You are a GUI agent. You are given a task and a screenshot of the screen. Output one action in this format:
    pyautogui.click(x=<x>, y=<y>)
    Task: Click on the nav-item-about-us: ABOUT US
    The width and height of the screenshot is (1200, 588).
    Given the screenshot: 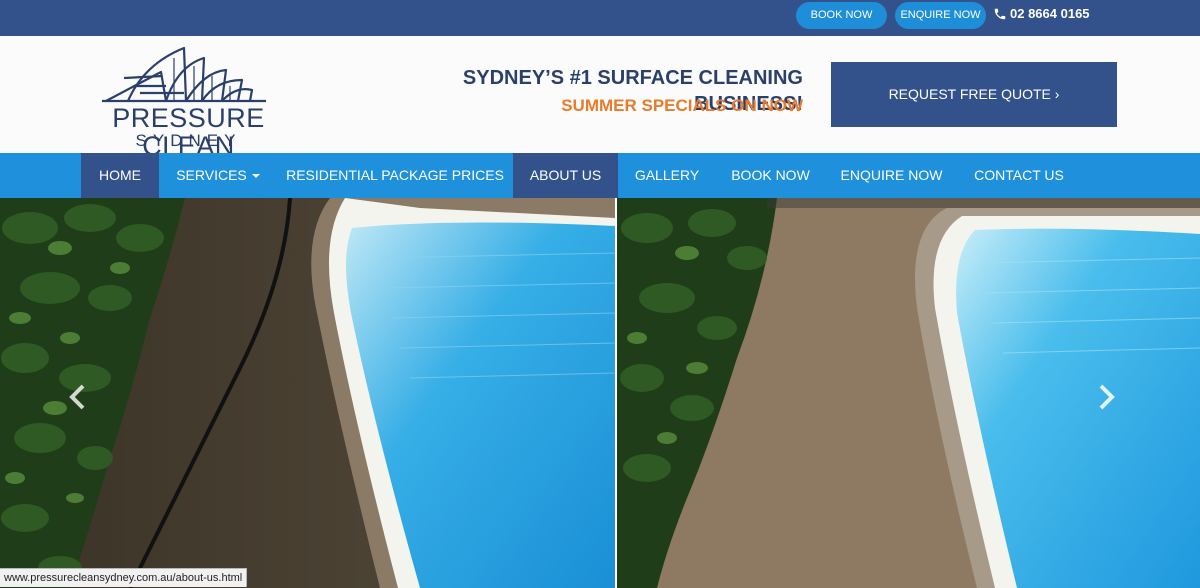 What is the action you would take?
    pyautogui.click(x=565, y=175)
    